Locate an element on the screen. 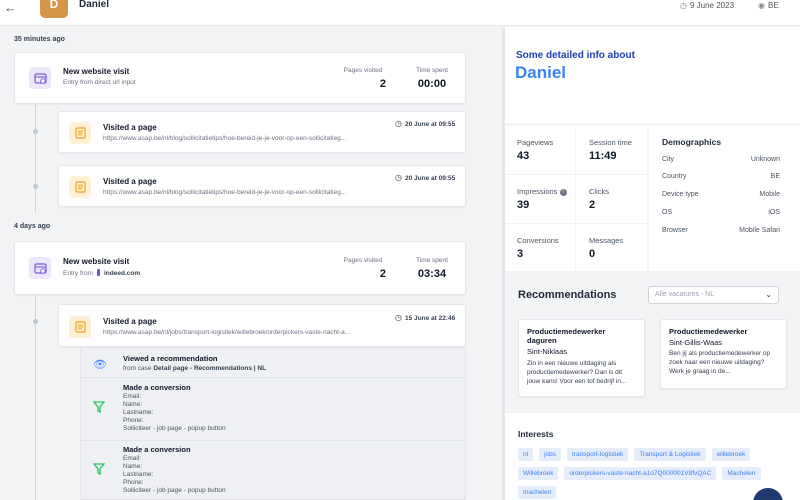 The width and height of the screenshot is (800, 500). chevron-down-icon: ⌄ is located at coordinates (768, 294).